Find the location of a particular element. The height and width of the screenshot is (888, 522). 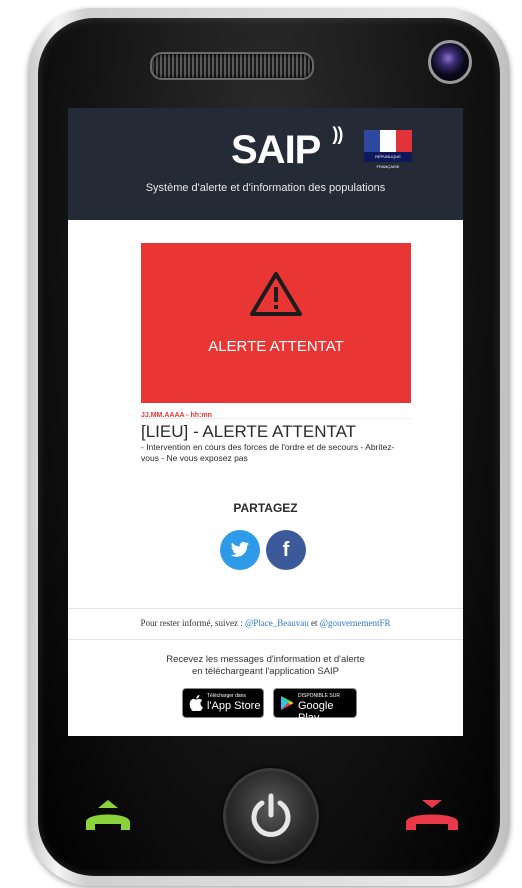

facebook-share-button: f is located at coordinates (286, 550).